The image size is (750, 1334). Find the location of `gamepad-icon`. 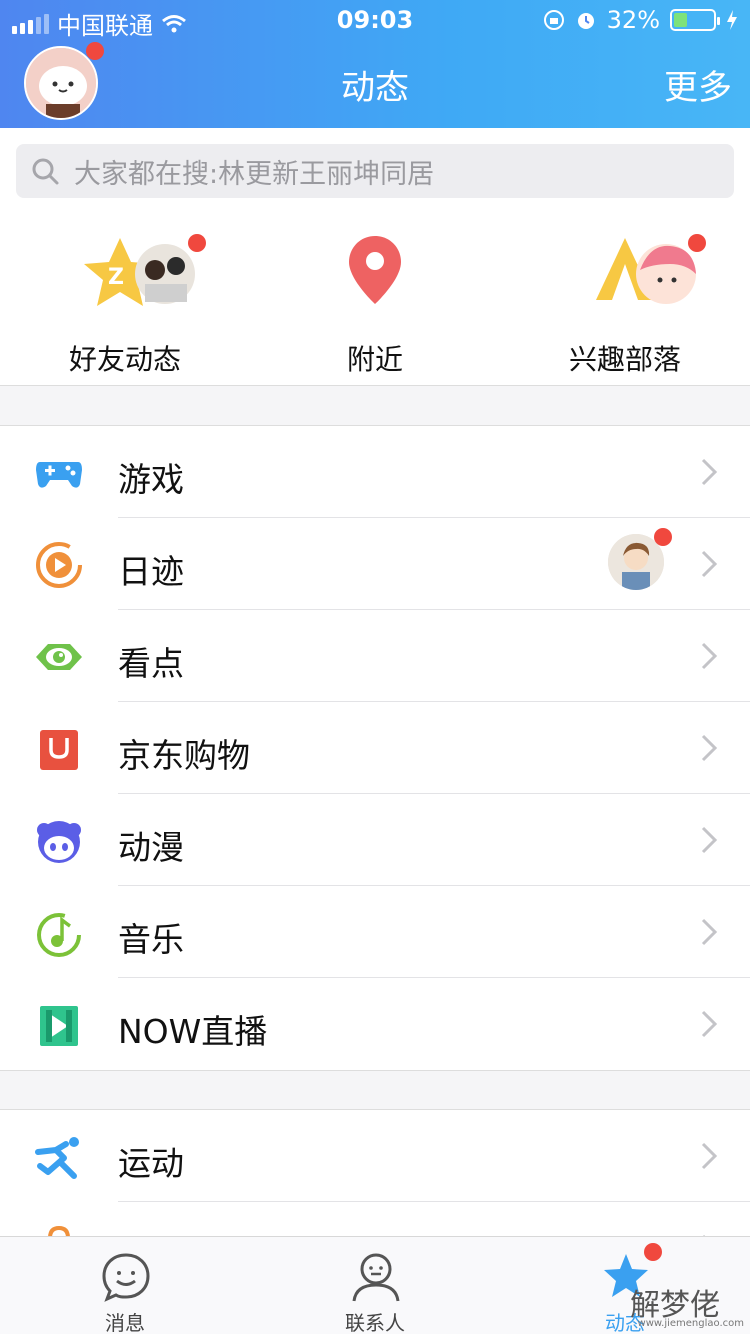

gamepad-icon is located at coordinates (59, 475).